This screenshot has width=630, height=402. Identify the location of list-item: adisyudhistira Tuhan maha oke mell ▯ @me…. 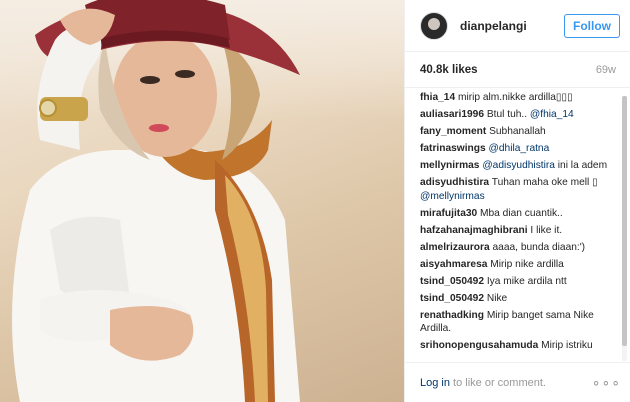
(520, 189).